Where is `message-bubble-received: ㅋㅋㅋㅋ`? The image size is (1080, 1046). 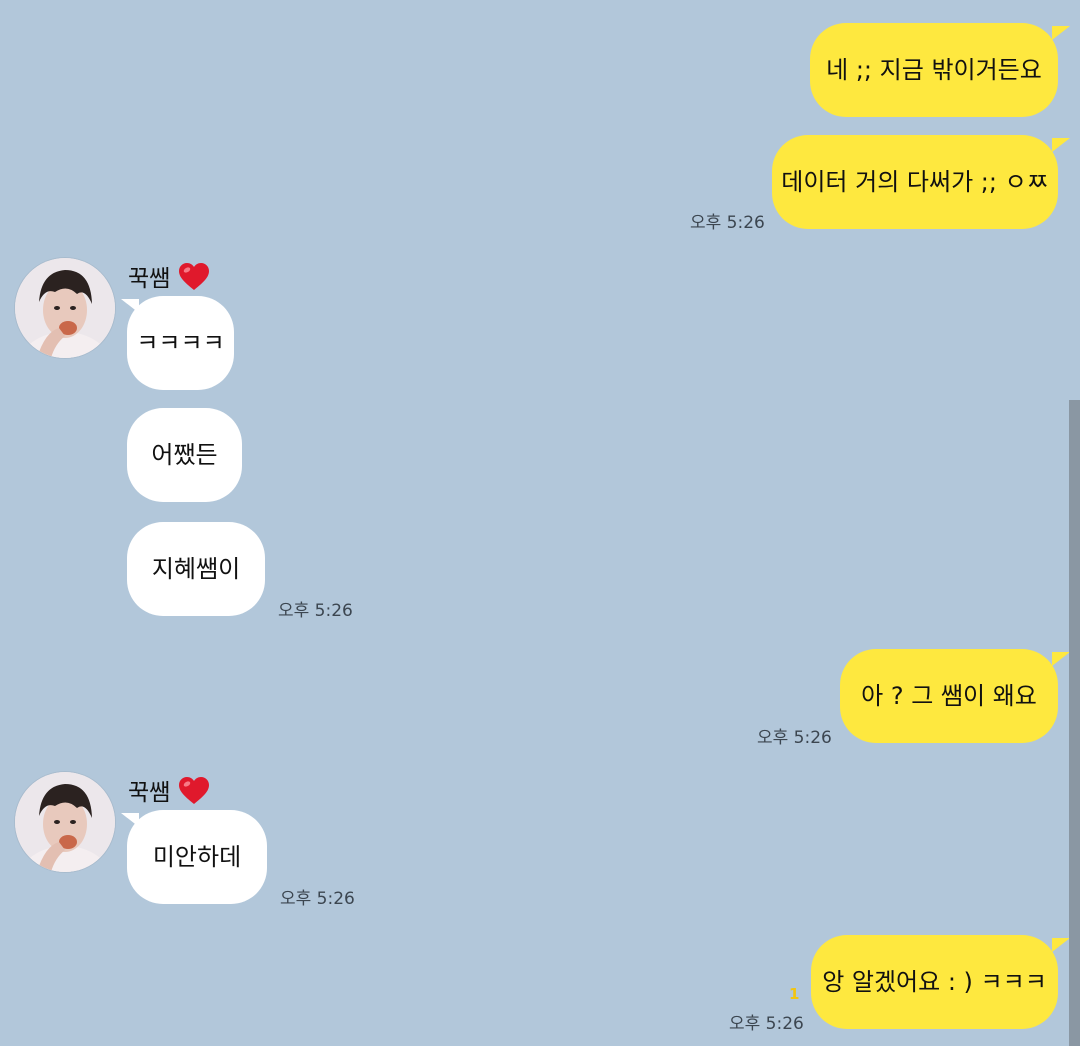
message-bubble-received: ㅋㅋㅋㅋ is located at coordinates (180, 343).